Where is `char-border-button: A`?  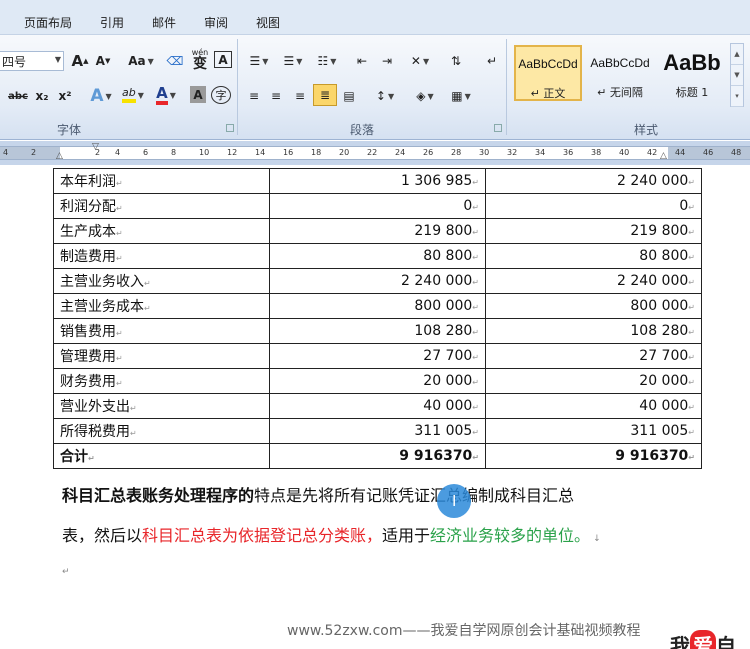
char-border-button: A is located at coordinates (223, 59).